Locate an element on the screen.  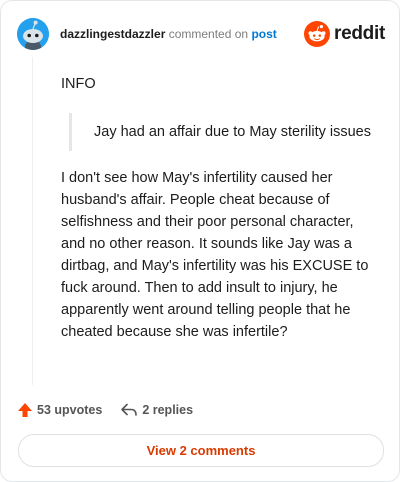
upvote-arrow-icon is located at coordinates (25, 410).